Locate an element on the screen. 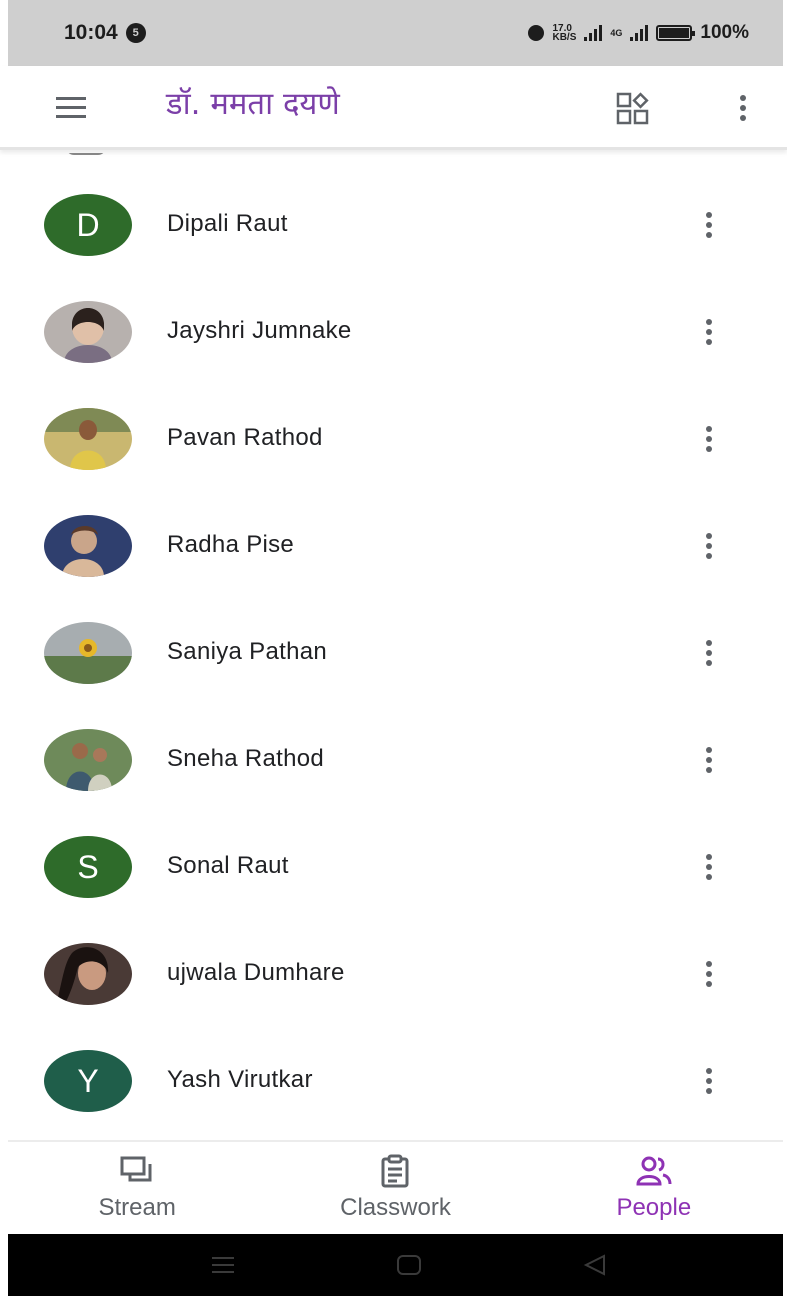 This screenshot has height=1301, width=787. person-name: Yash Virutkar is located at coordinates (240, 1079).